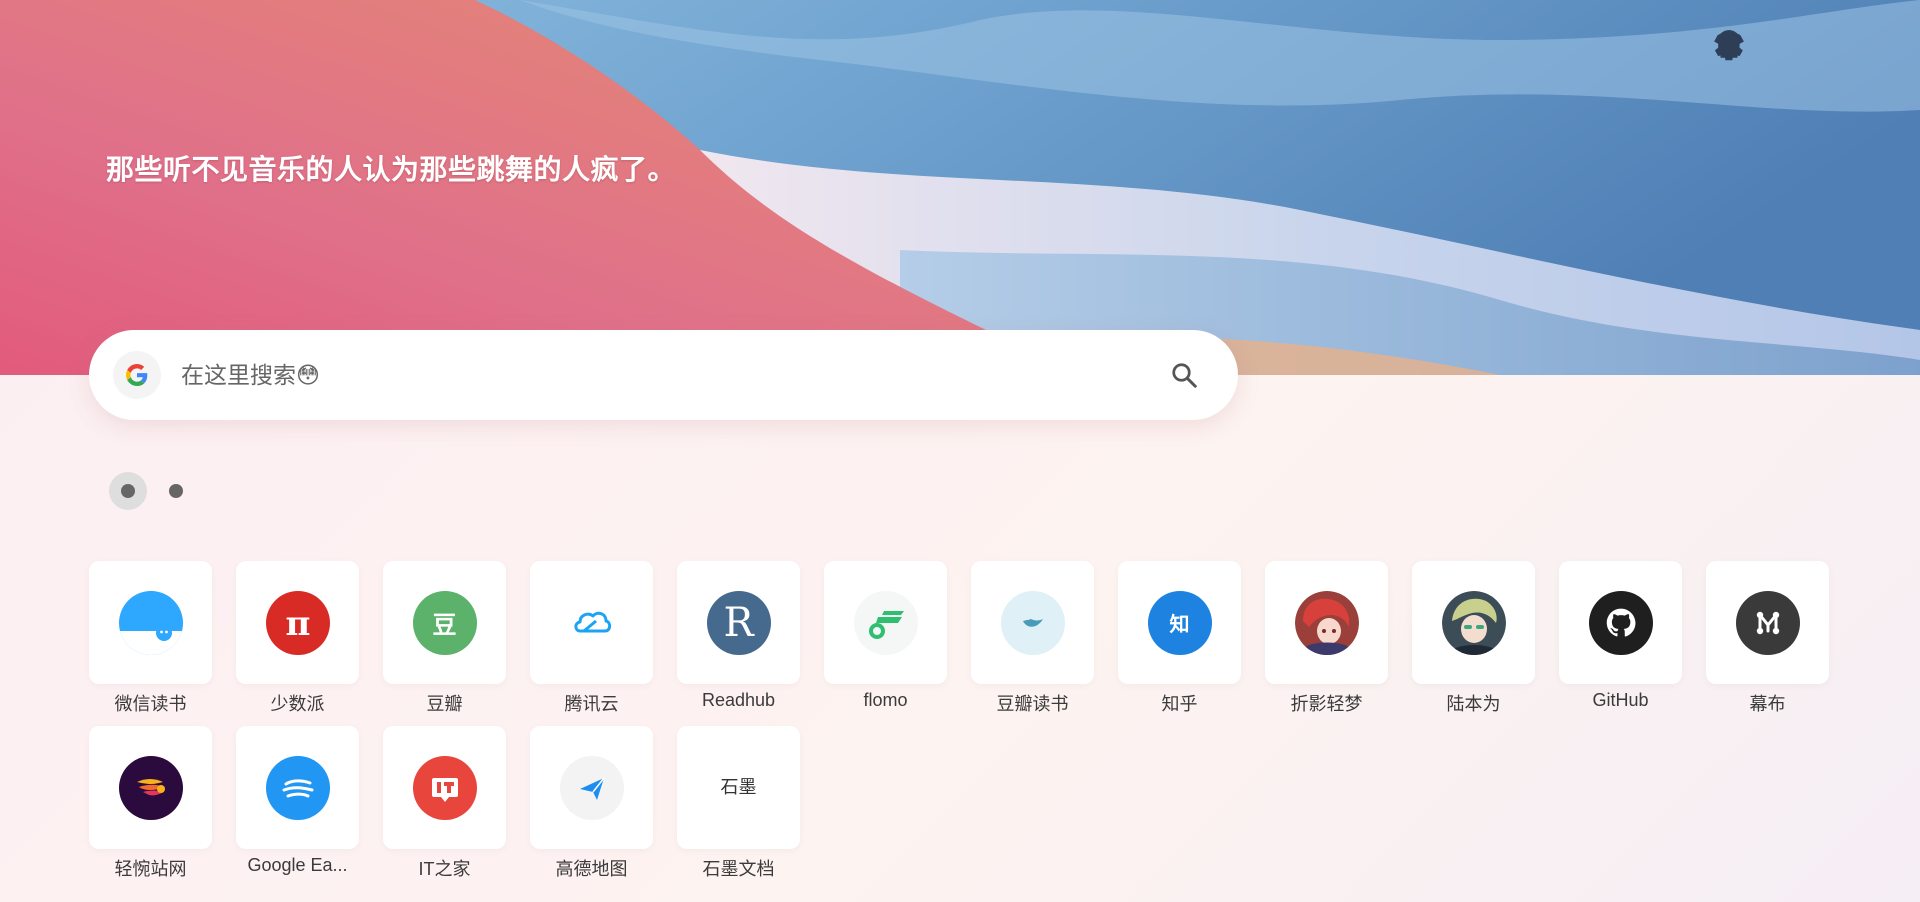 Image resolution: width=1920 pixels, height=902 pixels. I want to click on shortcut-lubenwei: 陆本为, so click(1473, 638).